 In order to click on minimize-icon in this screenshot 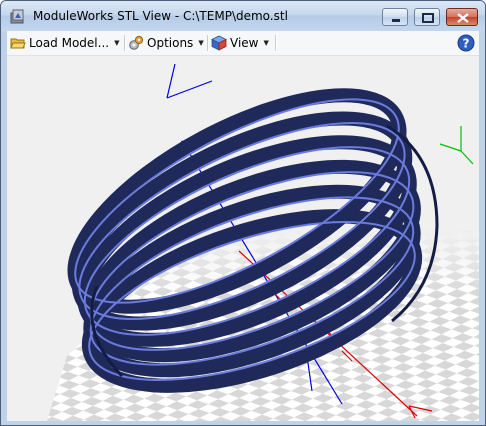, I will do `click(396, 20)`.